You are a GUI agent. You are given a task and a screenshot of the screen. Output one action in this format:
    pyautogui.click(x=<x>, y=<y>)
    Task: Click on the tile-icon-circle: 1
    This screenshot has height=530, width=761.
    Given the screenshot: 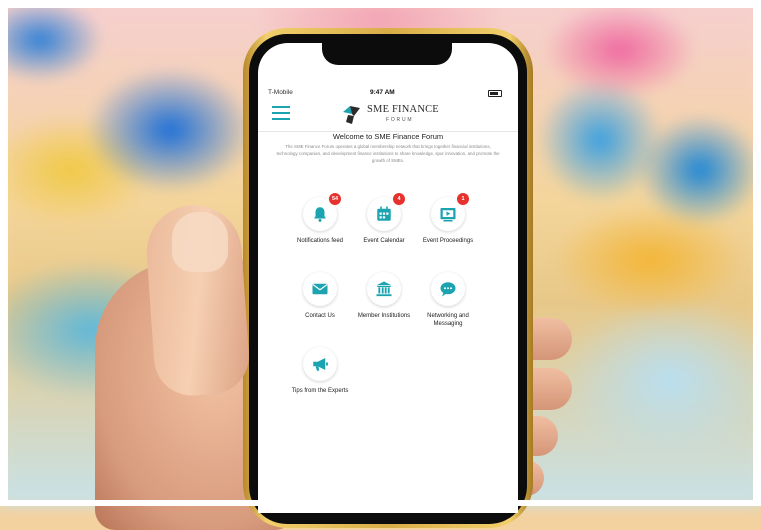 What is the action you would take?
    pyautogui.click(x=450, y=212)
    